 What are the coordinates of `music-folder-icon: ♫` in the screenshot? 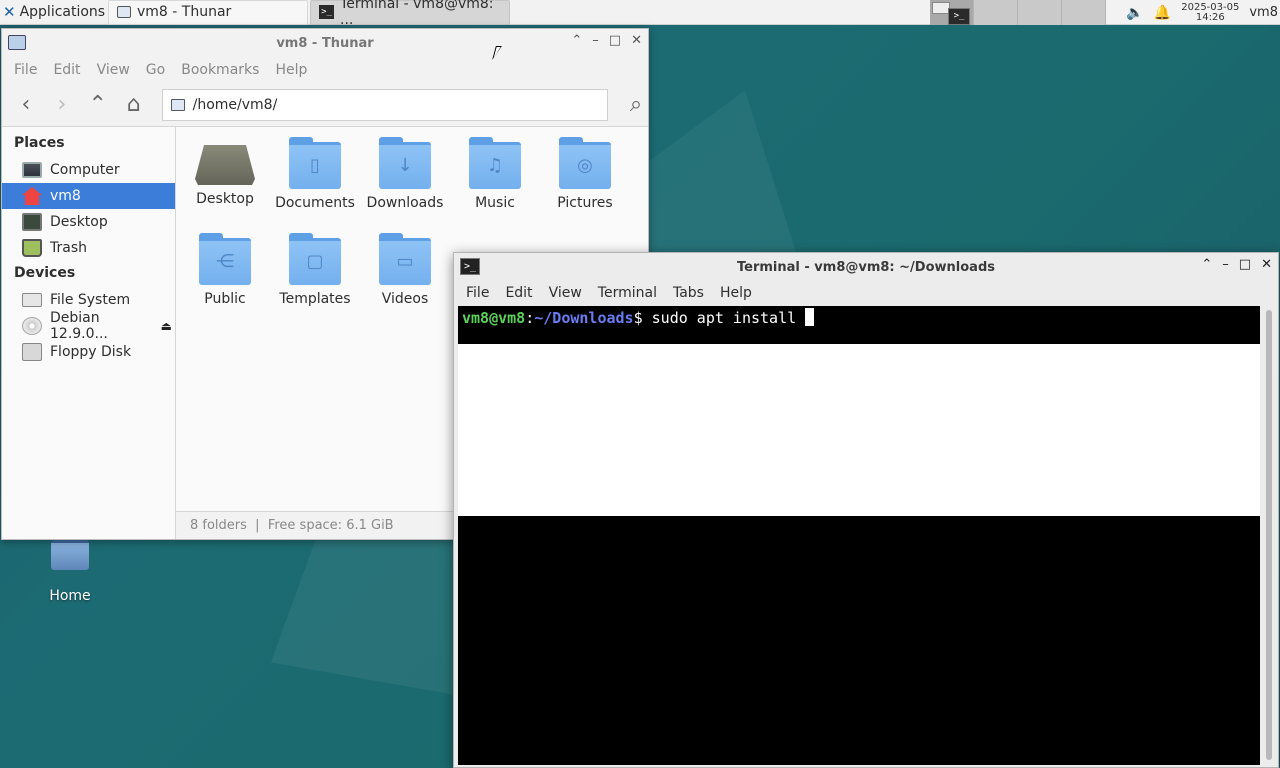 It's located at (495, 163).